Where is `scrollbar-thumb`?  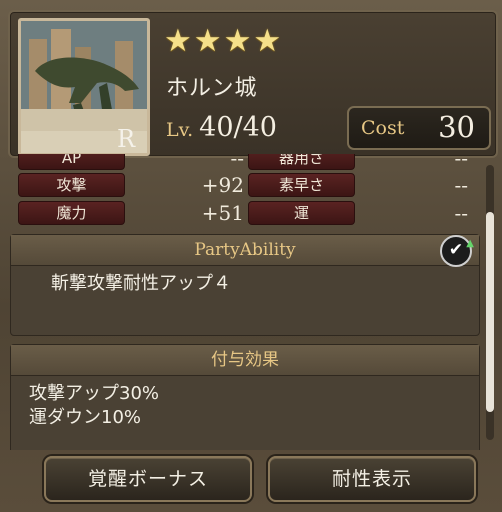
scrollbar-thumb is located at coordinates (490, 312).